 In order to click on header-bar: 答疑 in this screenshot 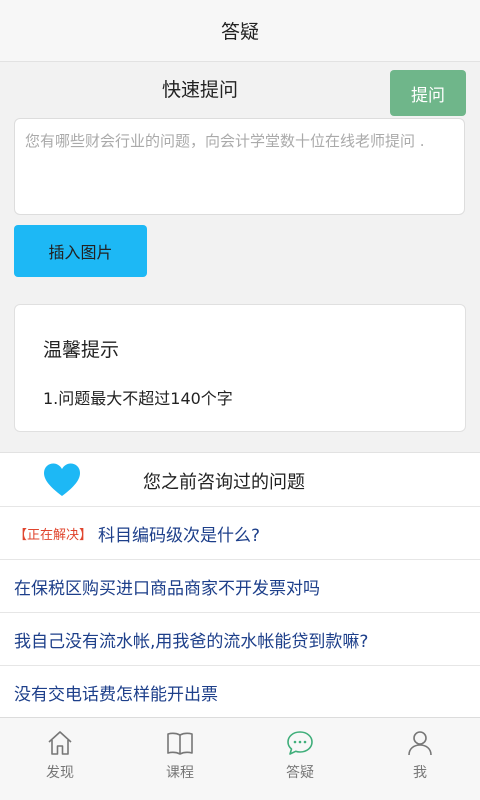, I will do `click(240, 31)`.